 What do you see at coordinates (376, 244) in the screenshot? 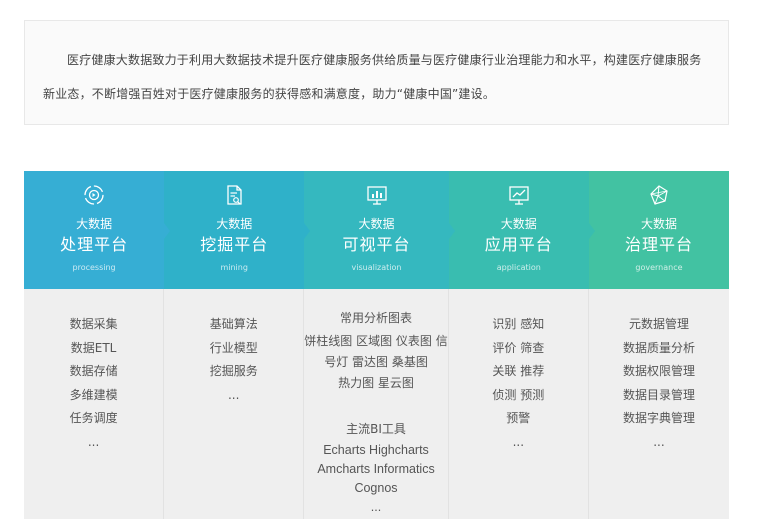
I see `card-label-big: 可视平台` at bounding box center [376, 244].